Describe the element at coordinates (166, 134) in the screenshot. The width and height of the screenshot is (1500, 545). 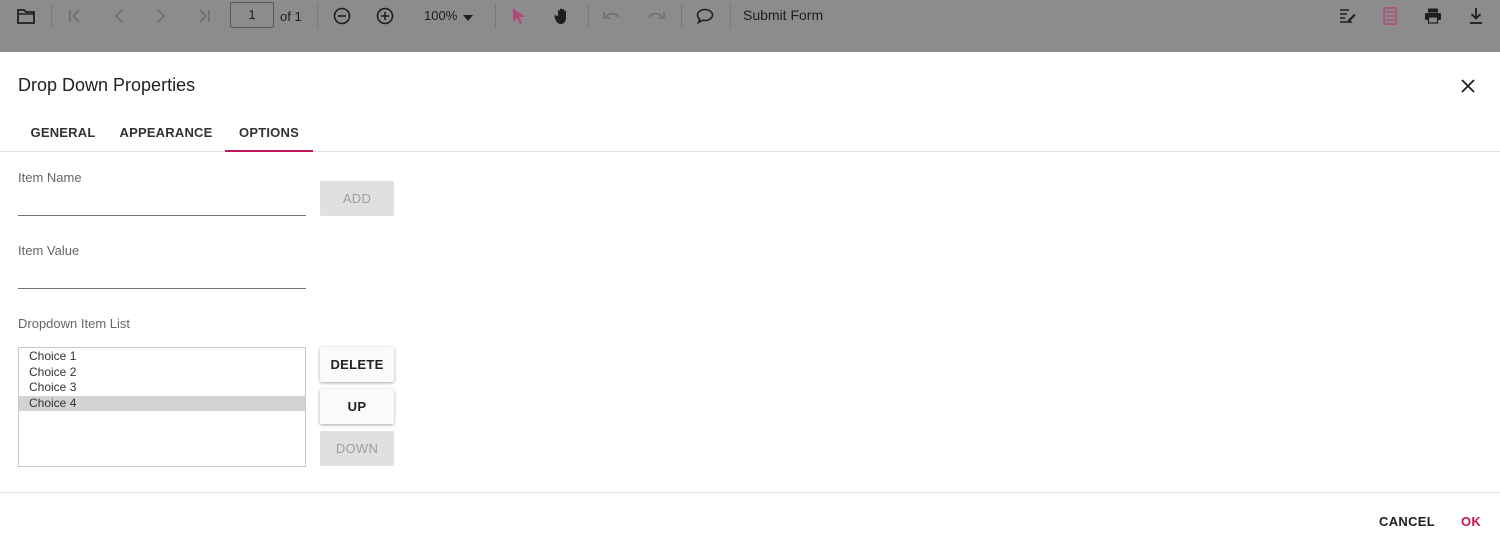
I see `tab-appearance: APPEARANCE` at that location.